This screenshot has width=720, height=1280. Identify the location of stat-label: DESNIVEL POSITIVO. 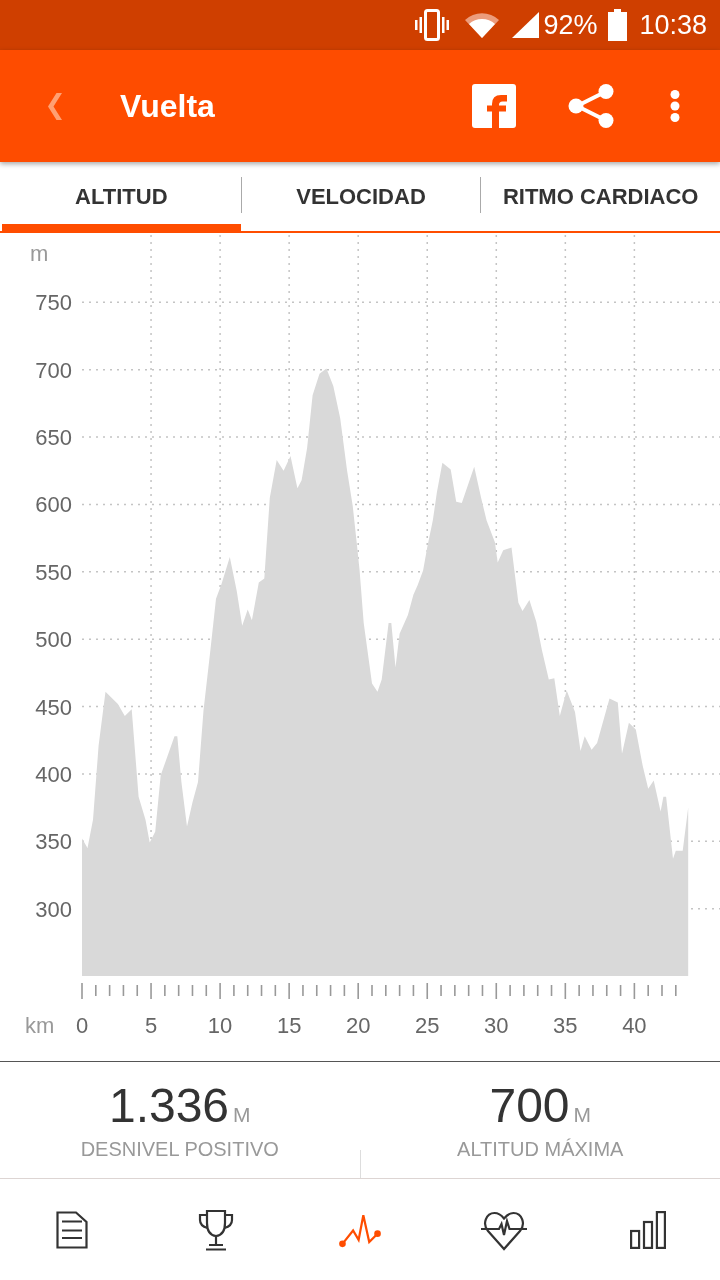
(179, 1149).